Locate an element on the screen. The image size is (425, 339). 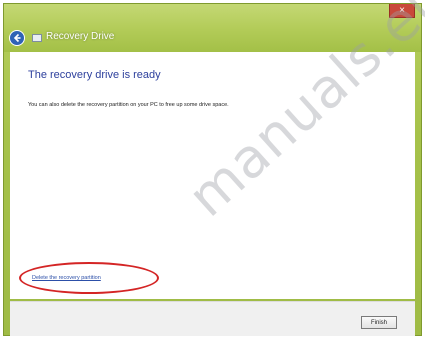
footer-bar: Finish is located at coordinates (212, 318).